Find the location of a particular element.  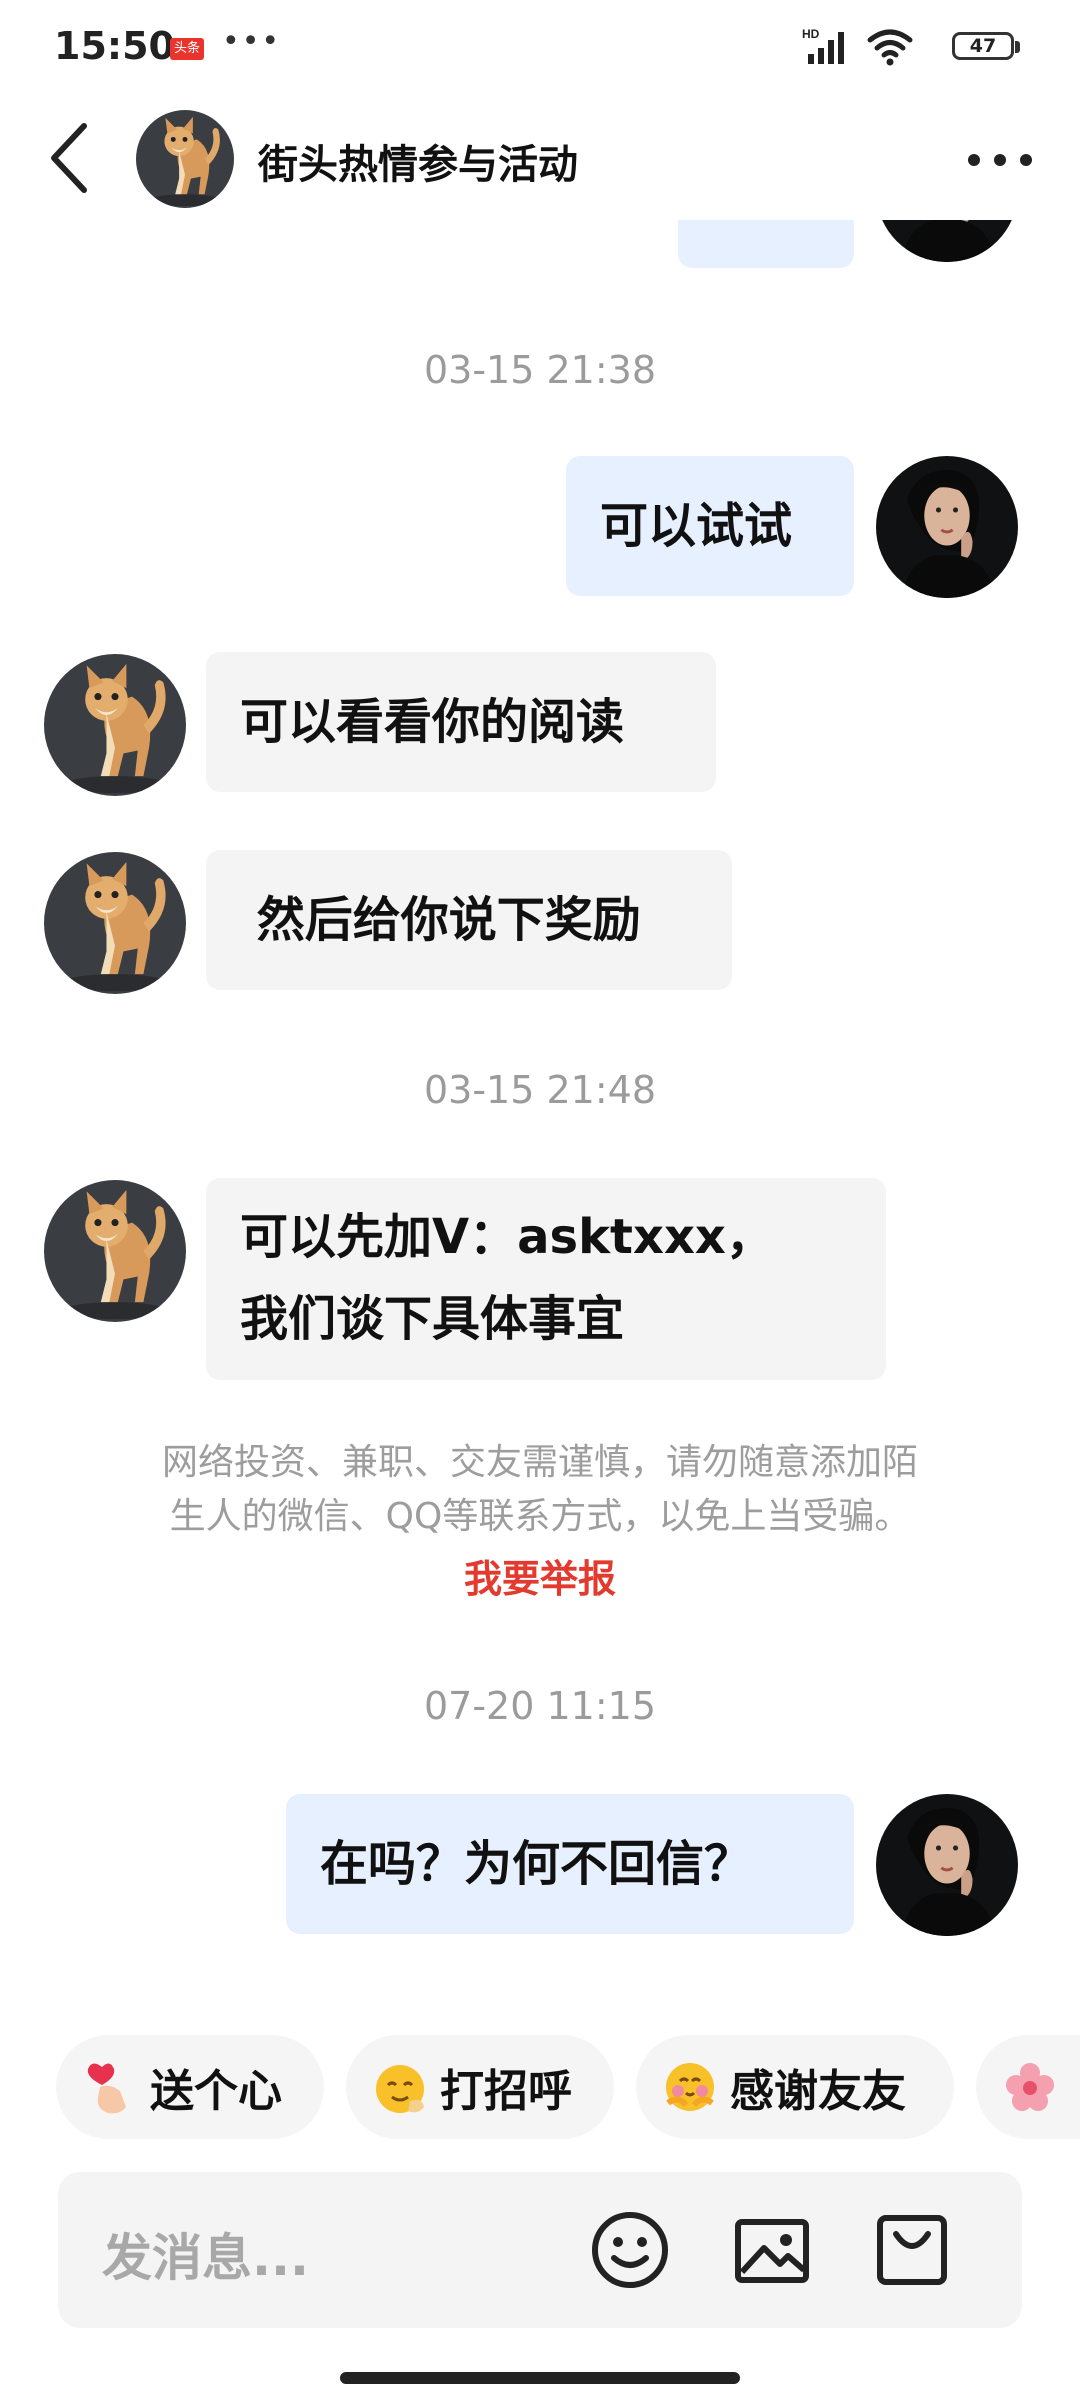

quick-reply-send-heart: 送个心 is located at coordinates (190, 2087).